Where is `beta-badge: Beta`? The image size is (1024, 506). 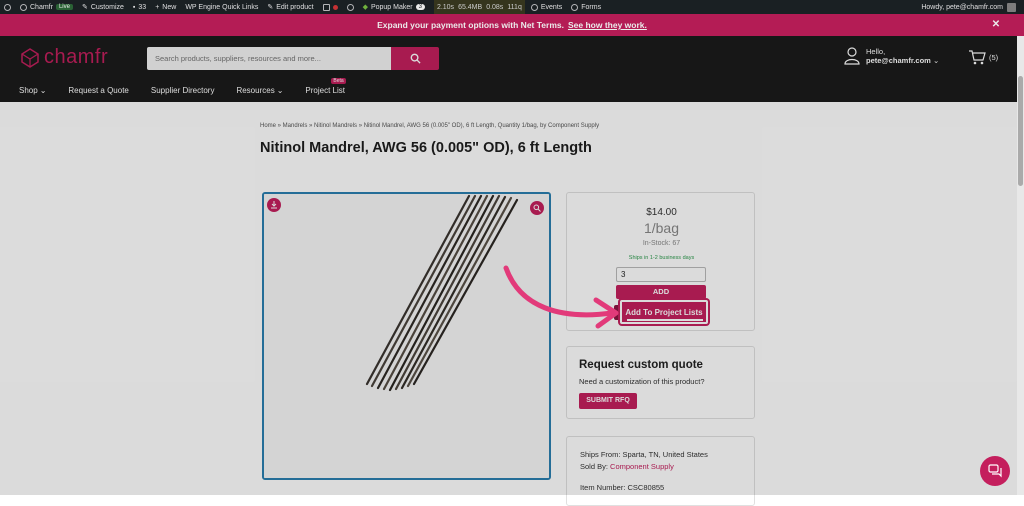 beta-badge: Beta is located at coordinates (338, 80).